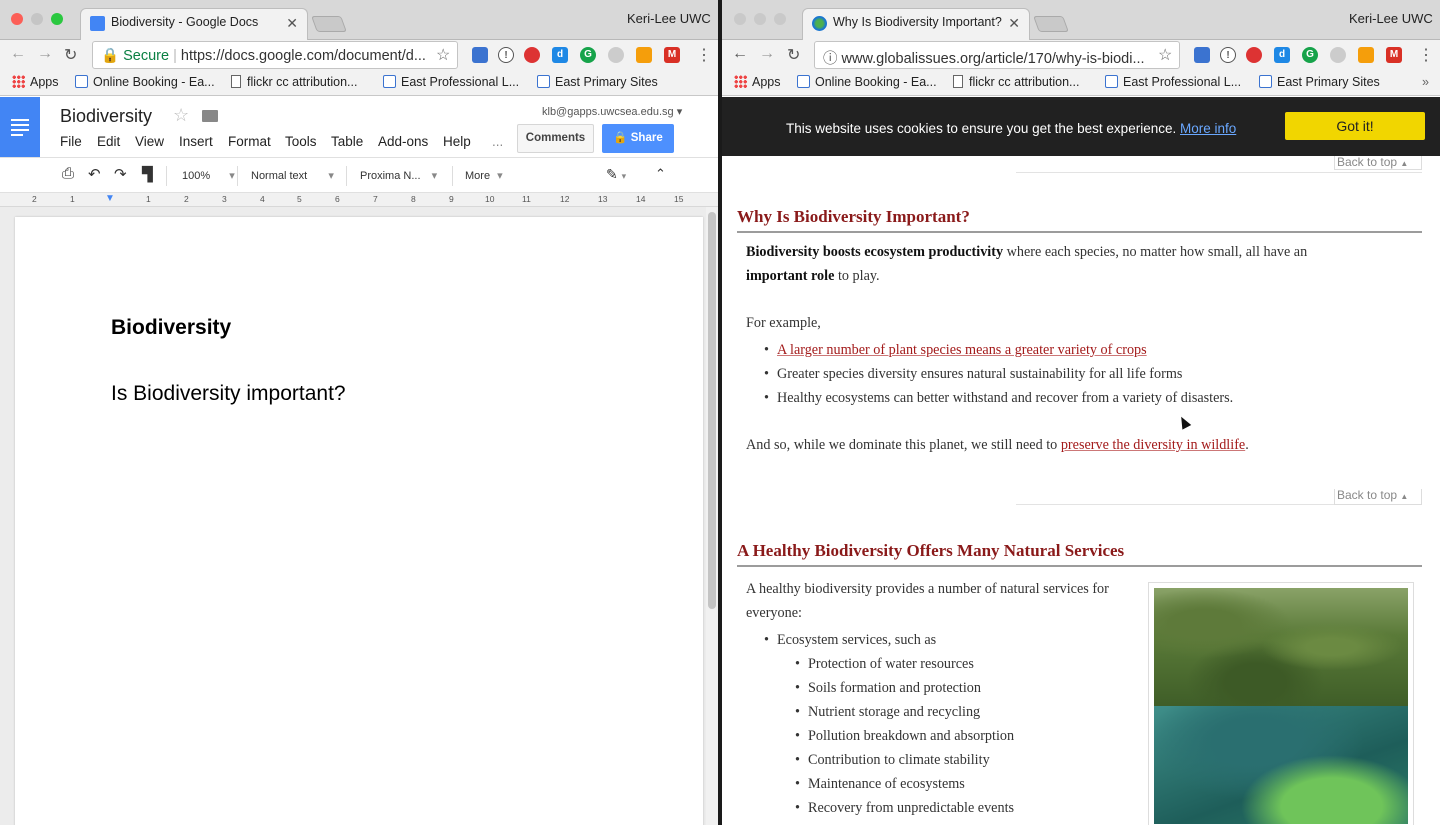 The height and width of the screenshot is (825, 1440). What do you see at coordinates (347, 141) in the screenshot?
I see `menu-table: Table` at bounding box center [347, 141].